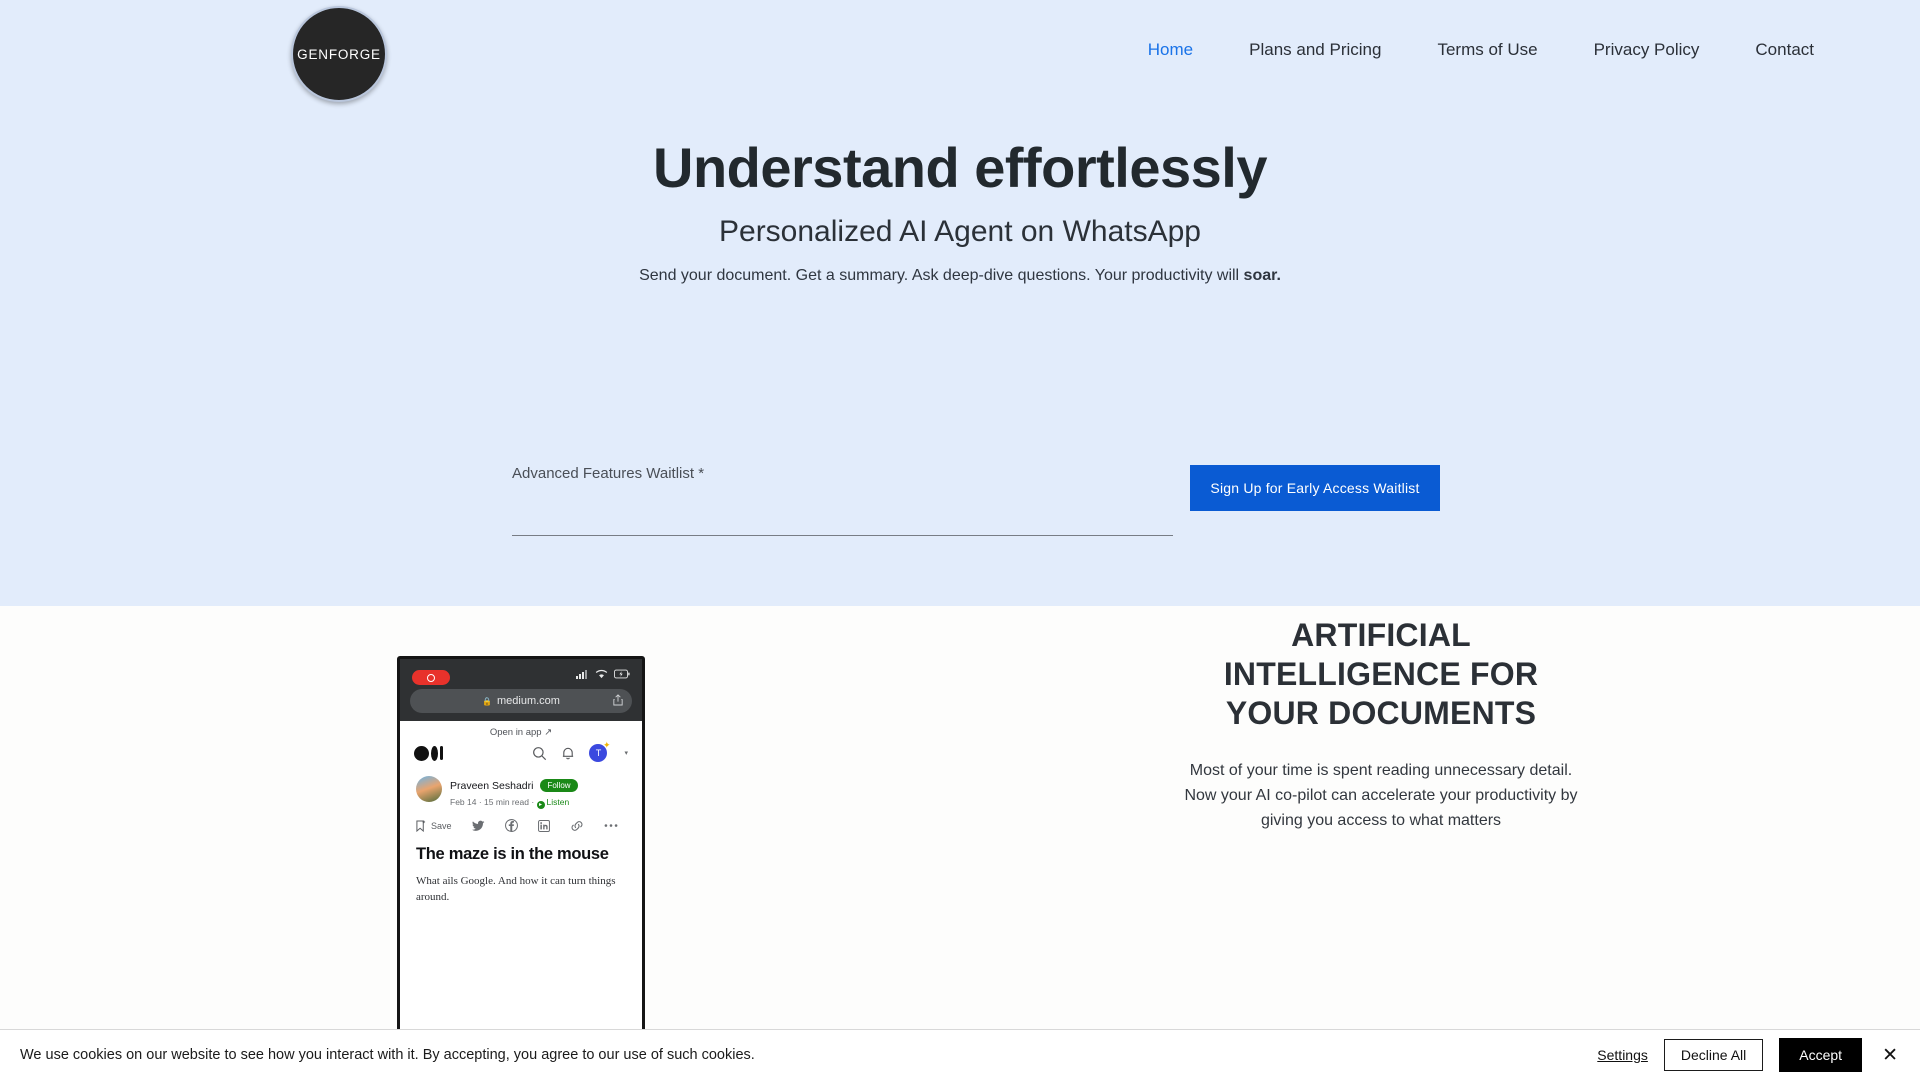  I want to click on nav-item-home: Home, so click(1170, 50).